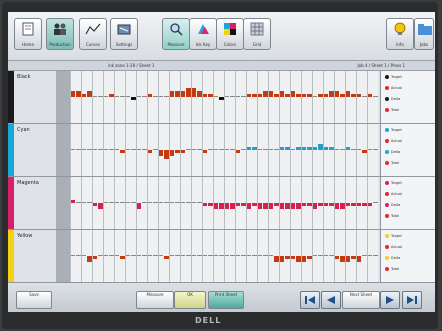 Image resolution: width=442 pixels, height=331 pixels. What do you see at coordinates (155, 300) in the screenshot?
I see `measure-bottom-button: Measure` at bounding box center [155, 300].